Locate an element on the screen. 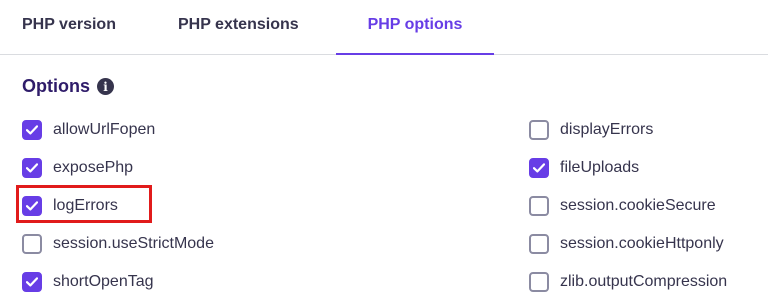 This screenshot has height=302, width=768. options-section-title: Options i is located at coordinates (68, 86).